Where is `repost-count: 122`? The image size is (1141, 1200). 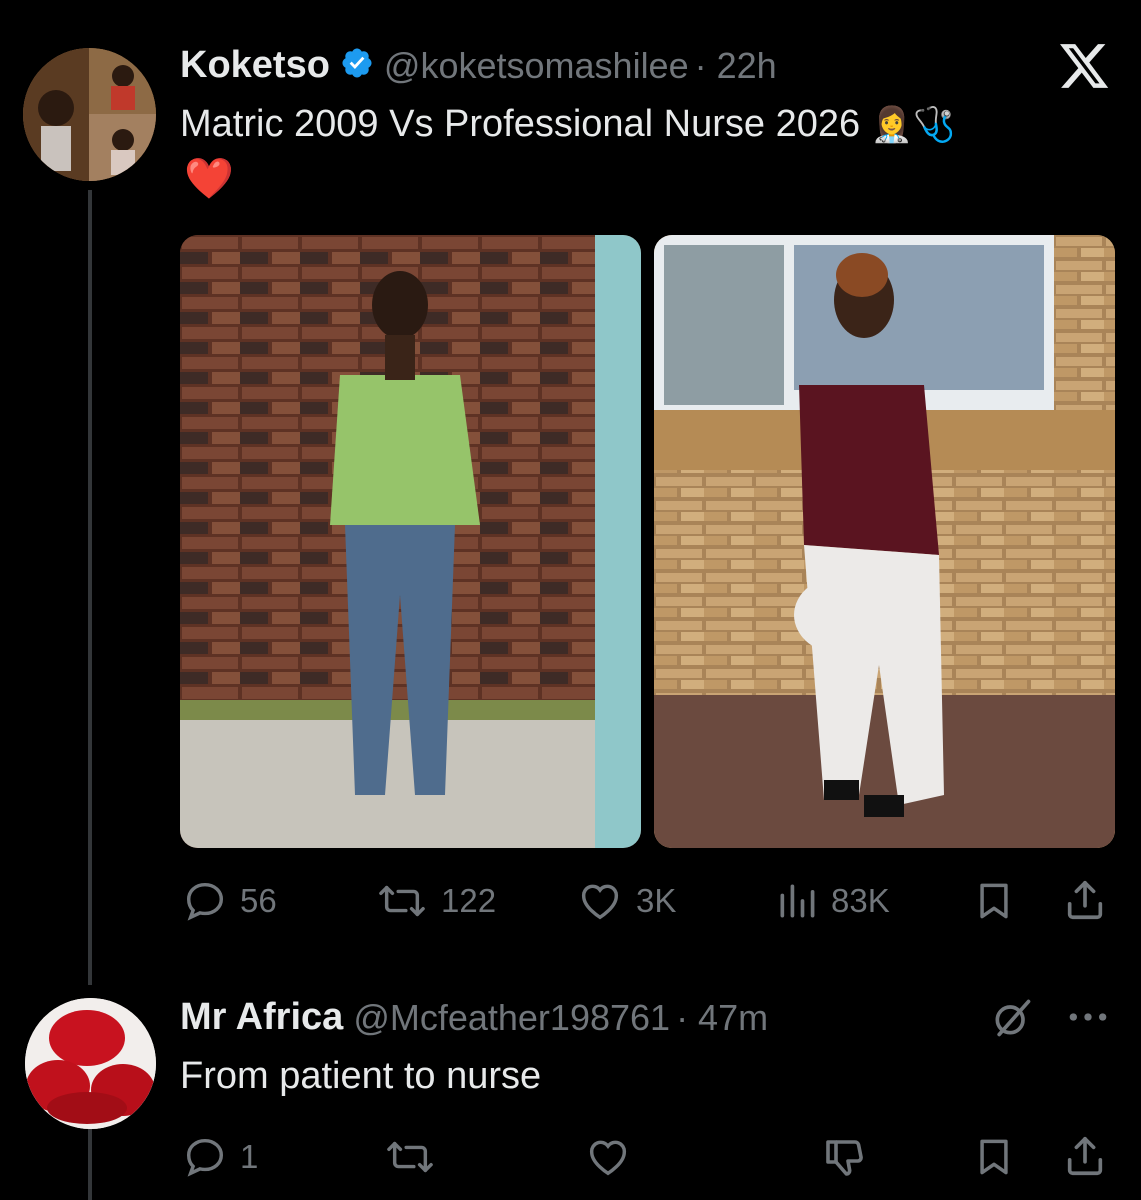 repost-count: 122 is located at coordinates (469, 900).